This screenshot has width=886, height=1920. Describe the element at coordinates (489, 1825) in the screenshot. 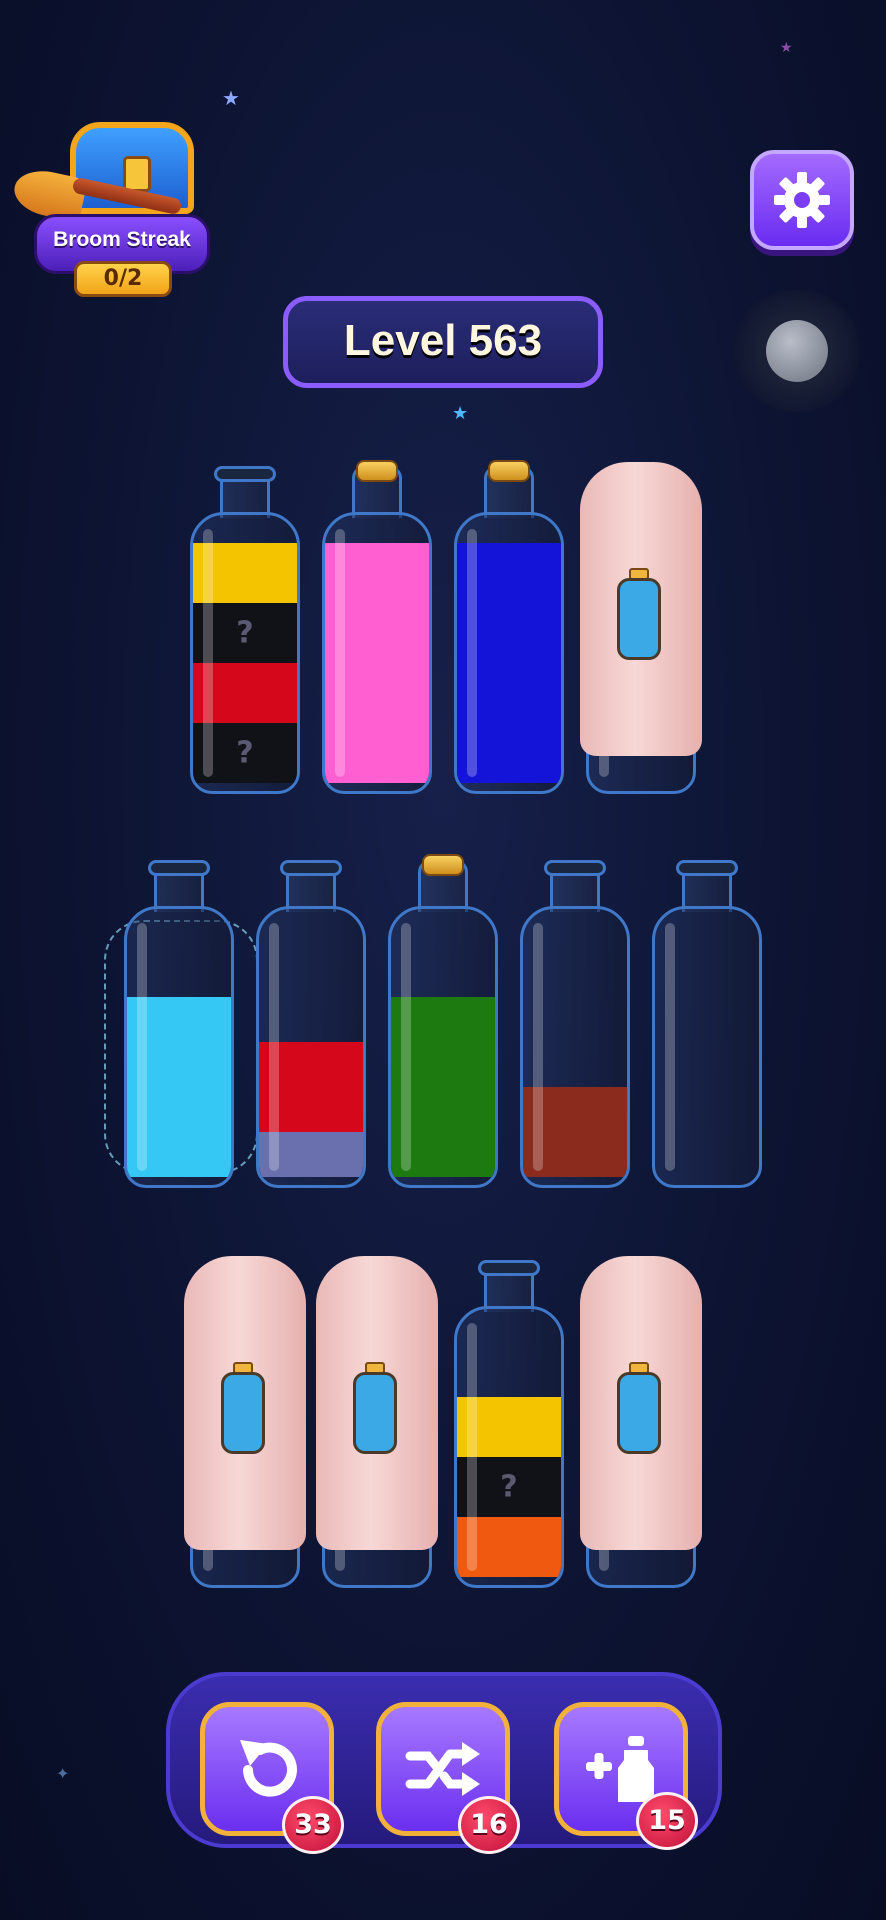

I see `shuffle-count-badge: 16` at that location.